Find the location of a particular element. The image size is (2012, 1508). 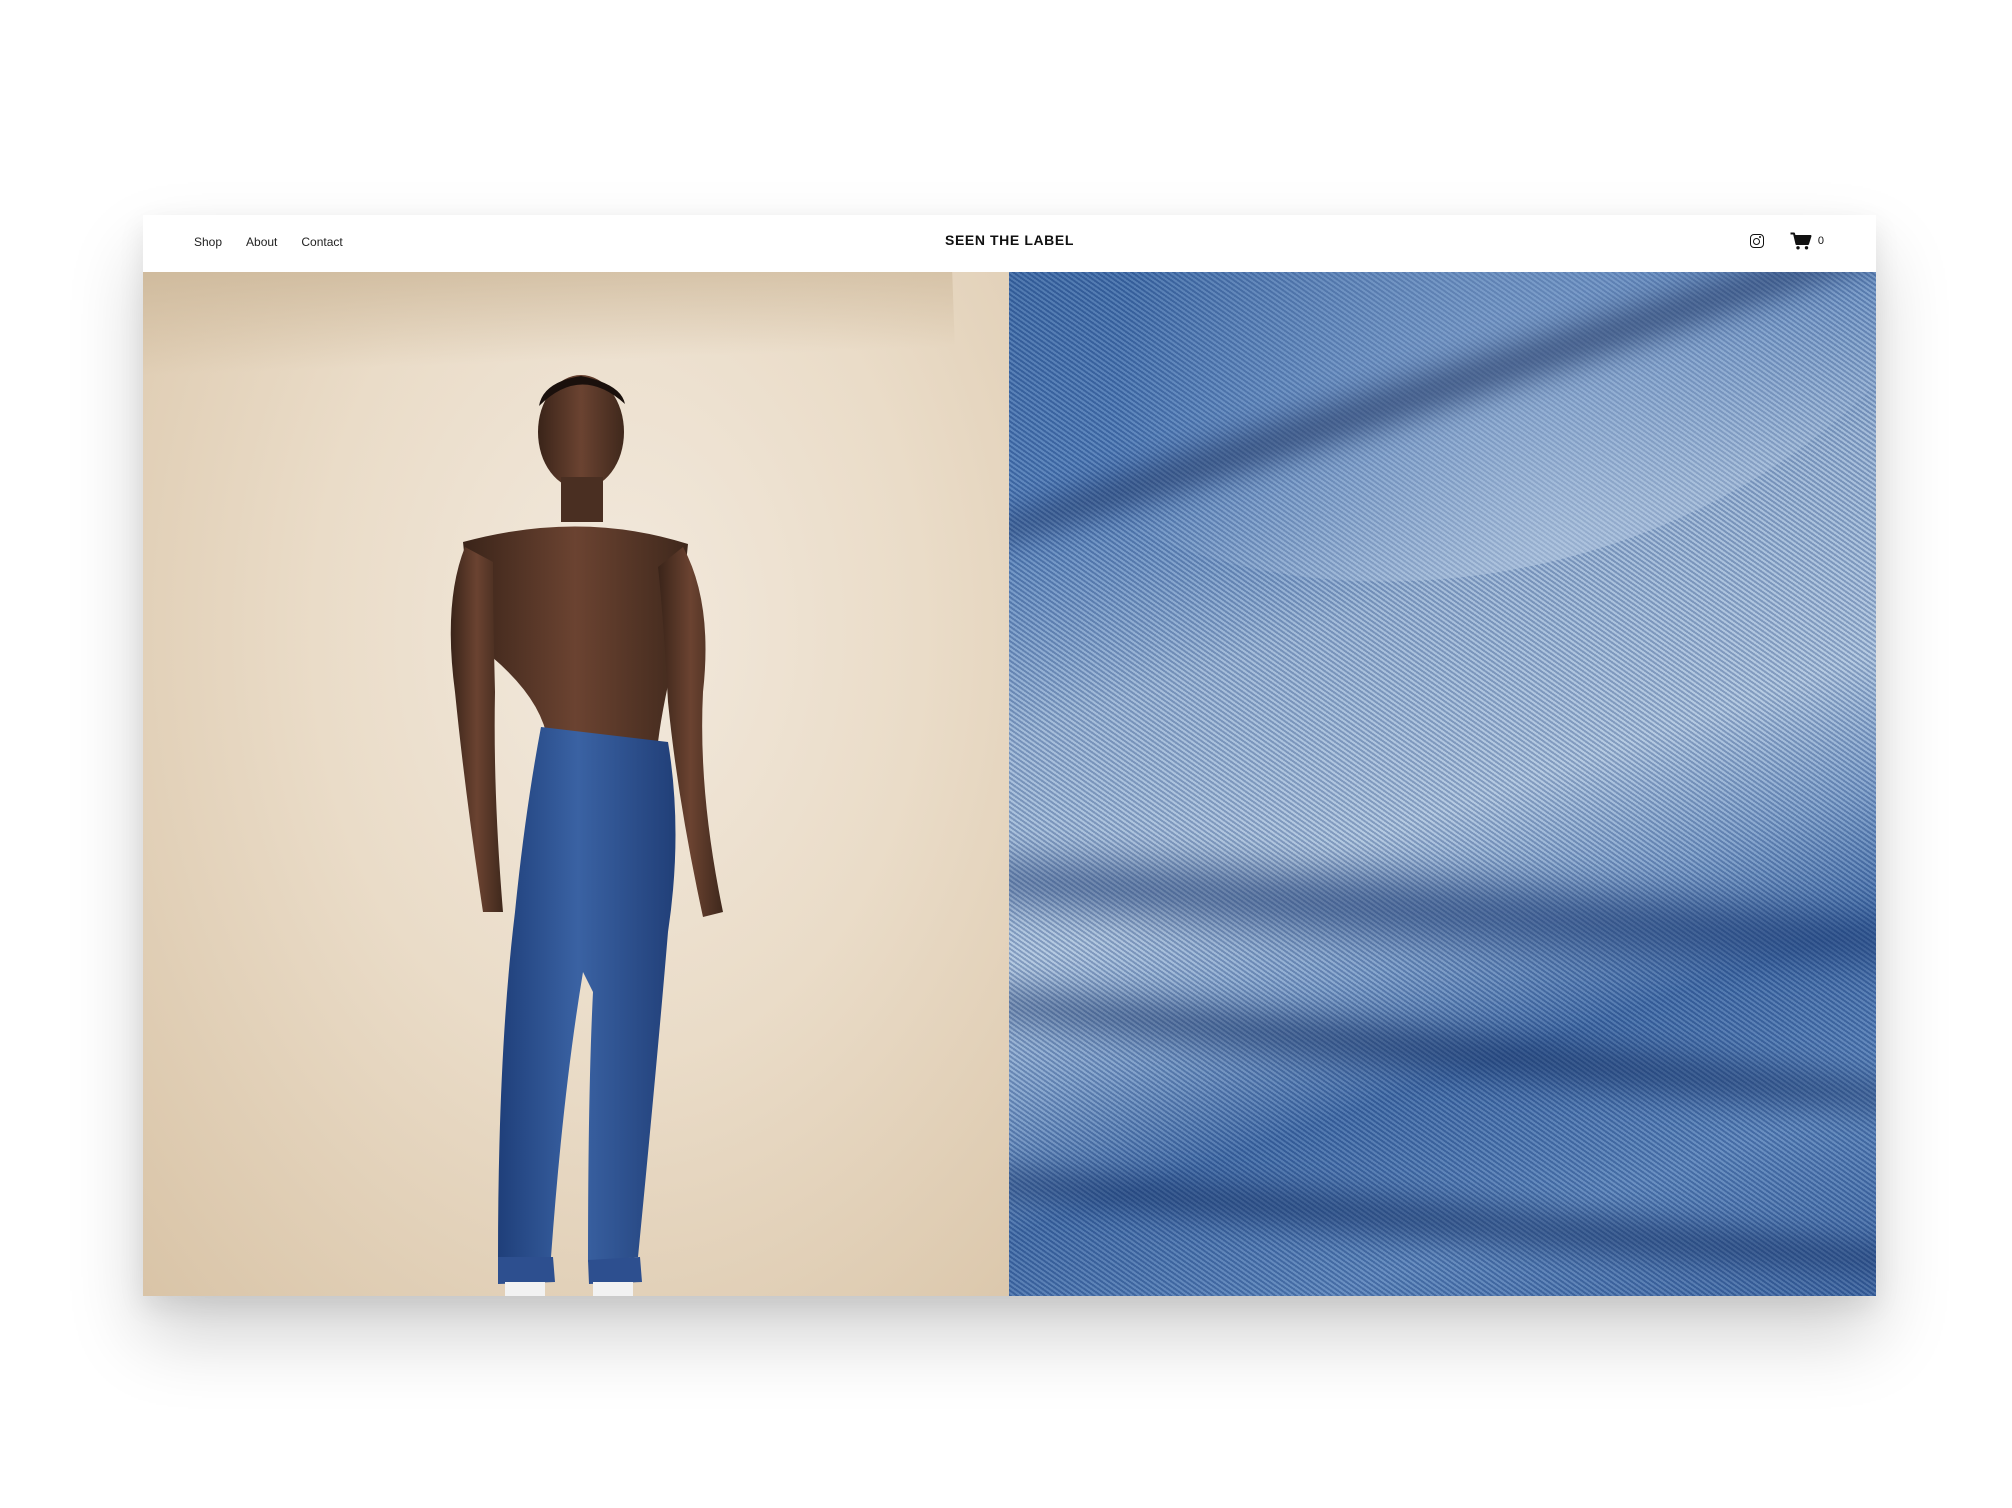

header: Shop About Contact SEEN THE LABEL 0 is located at coordinates (1009, 243).